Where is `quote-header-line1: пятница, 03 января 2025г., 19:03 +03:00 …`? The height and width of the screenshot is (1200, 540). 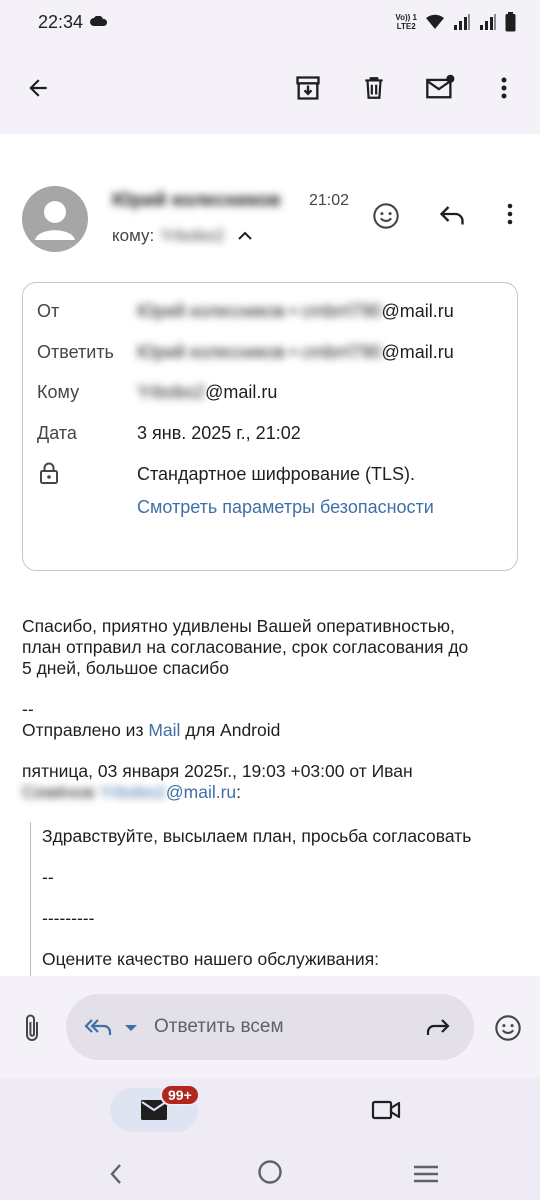
quote-header-line1: пятница, 03 января 2025г., 19:03 +03:00 … is located at coordinates (217, 771).